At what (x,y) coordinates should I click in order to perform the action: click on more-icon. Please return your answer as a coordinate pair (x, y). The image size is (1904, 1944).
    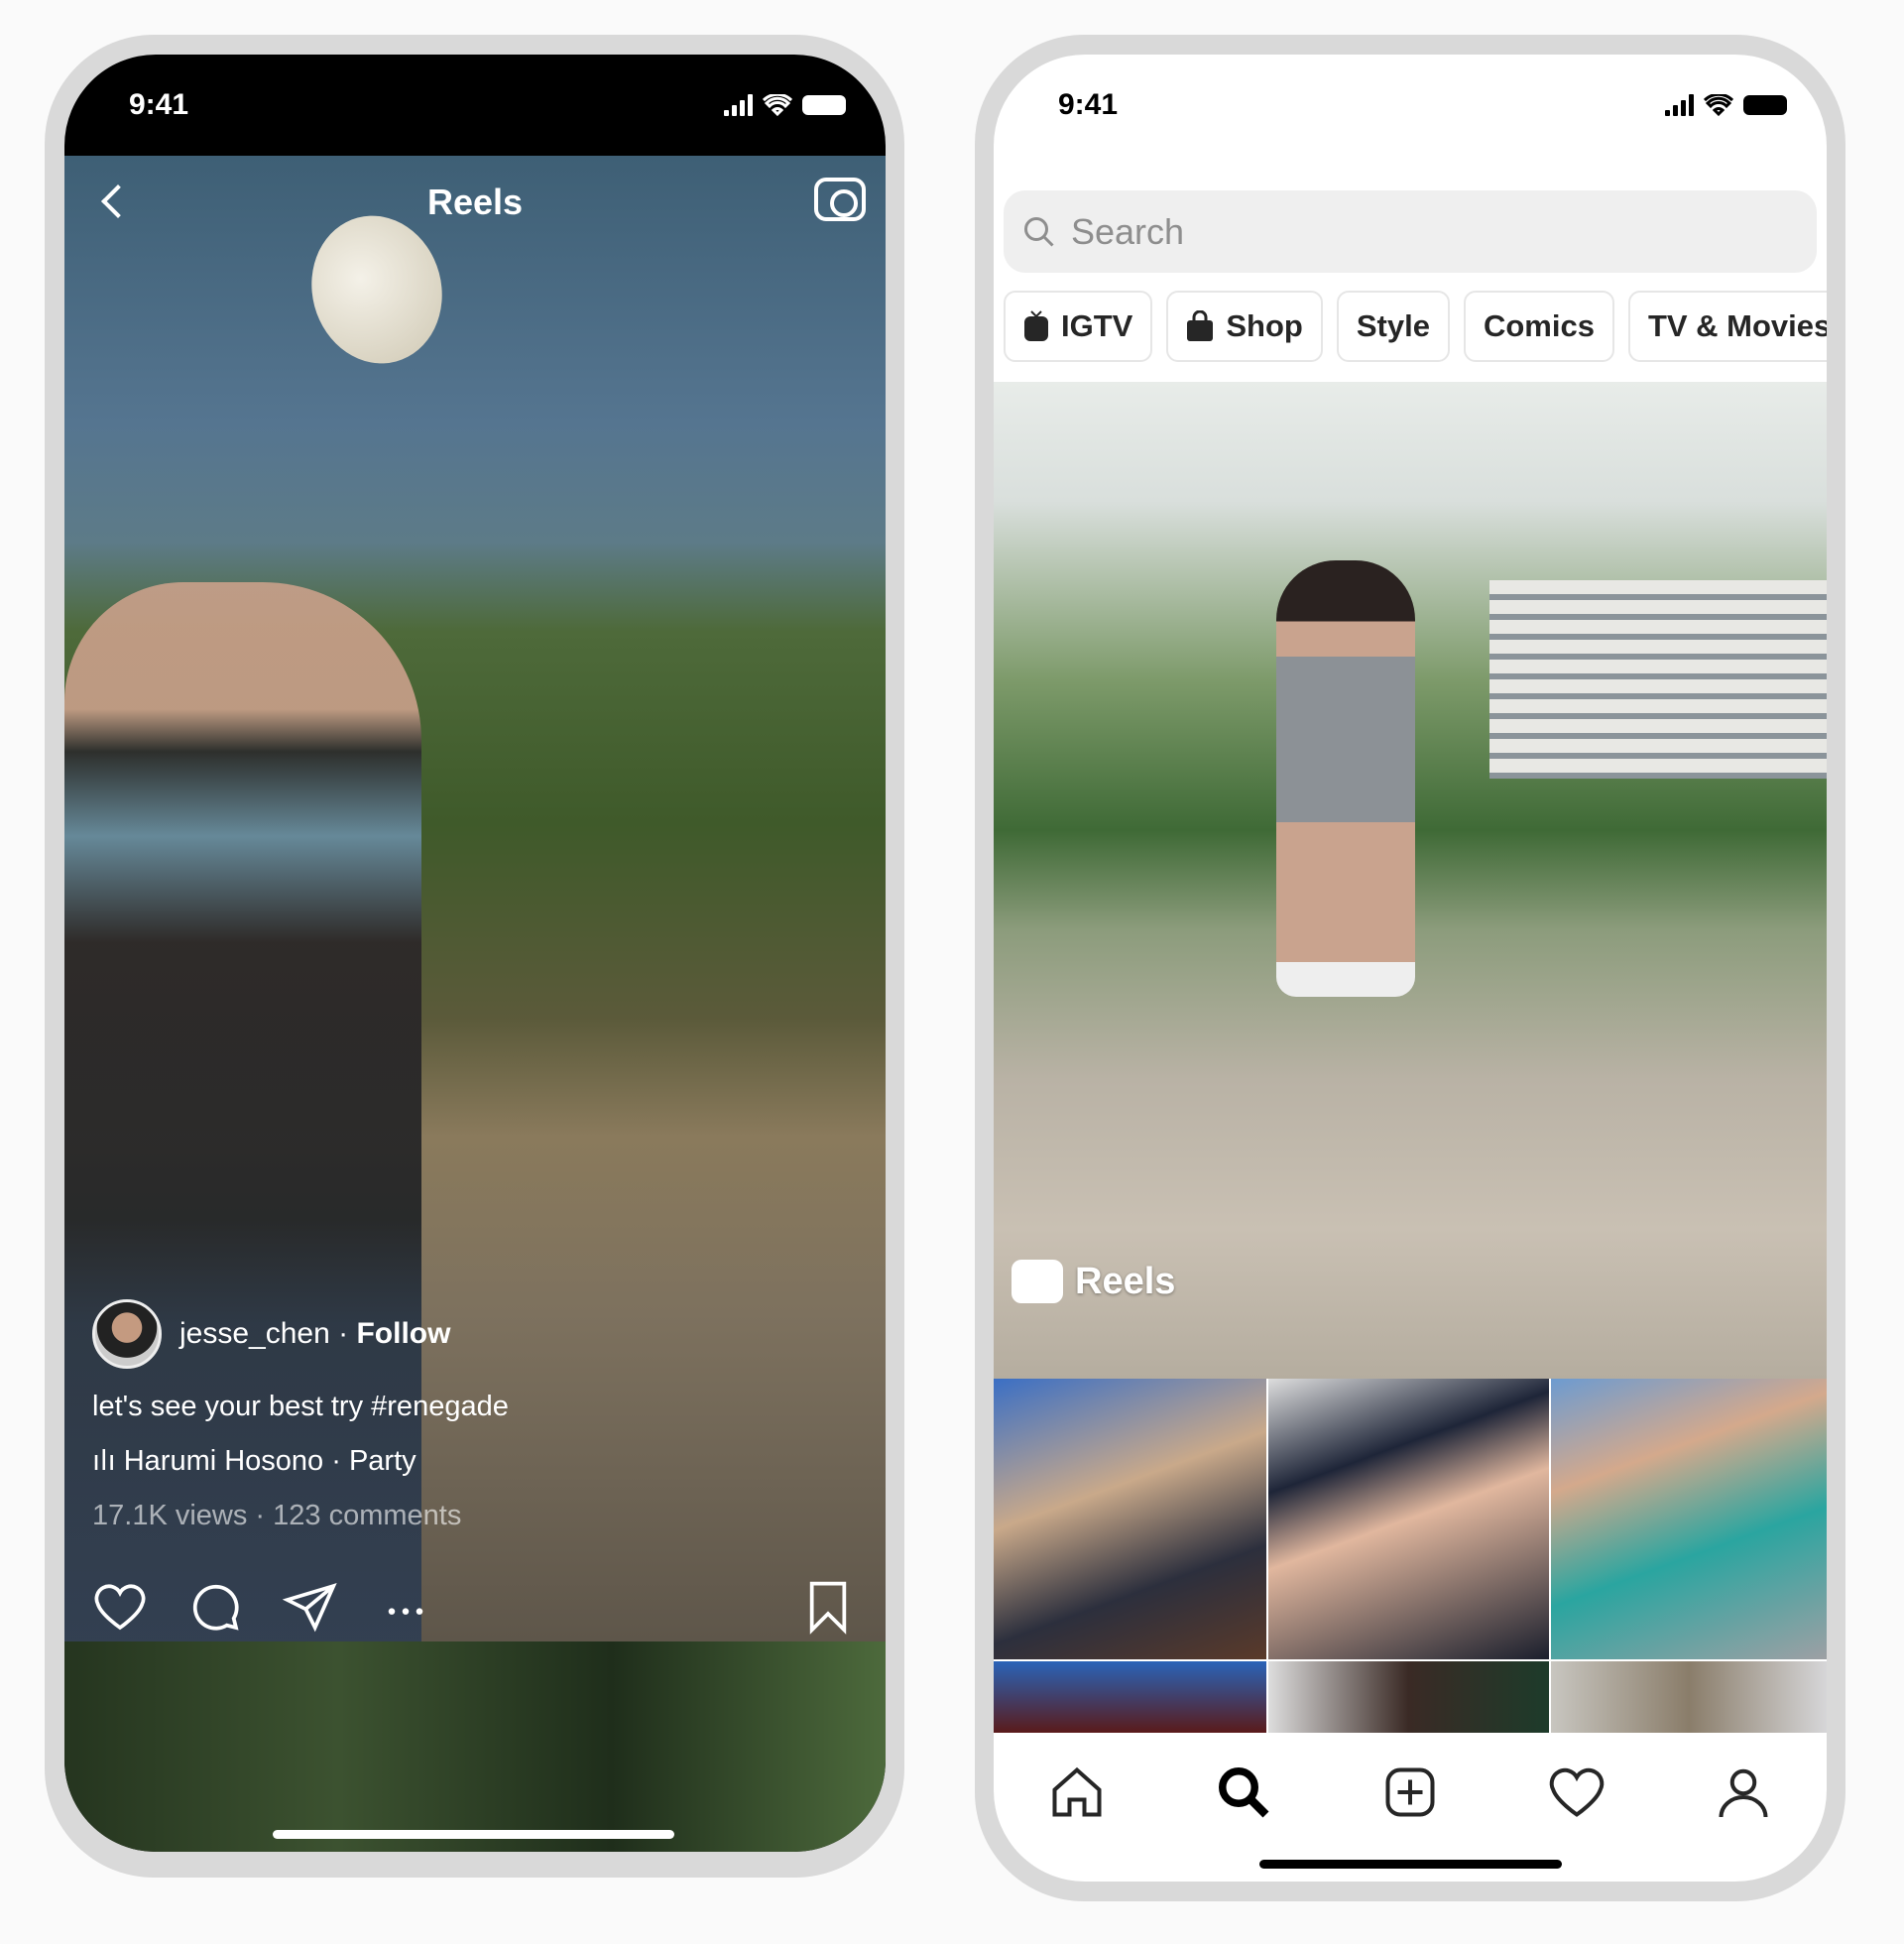
    Looking at the image, I should click on (405, 1607).